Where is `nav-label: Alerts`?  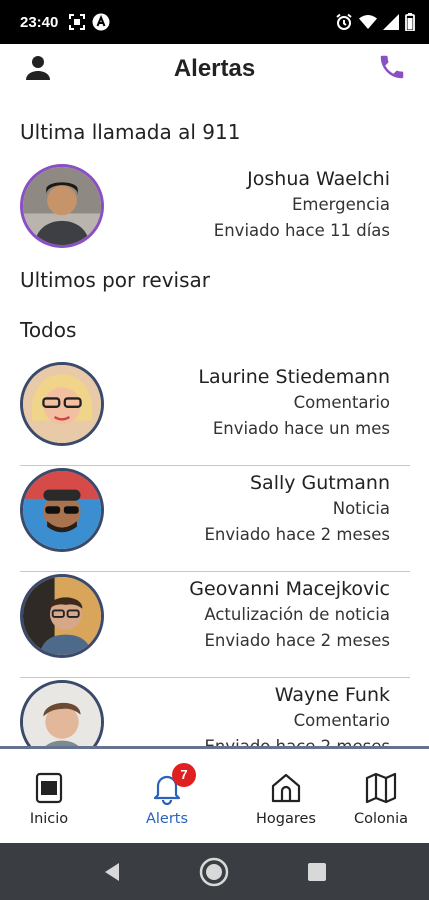
nav-label: Alerts is located at coordinates (167, 819).